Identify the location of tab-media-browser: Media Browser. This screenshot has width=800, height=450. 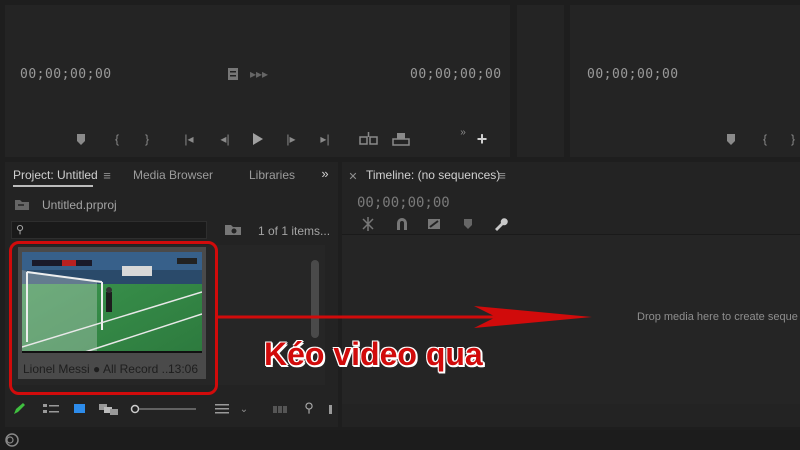
(173, 175).